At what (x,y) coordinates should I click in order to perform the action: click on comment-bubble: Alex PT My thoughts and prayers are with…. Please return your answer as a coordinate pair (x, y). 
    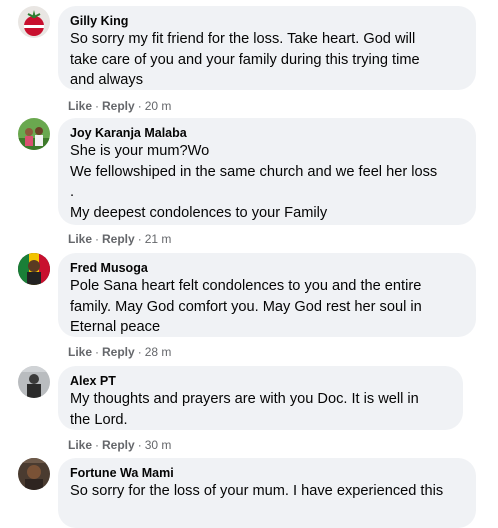
    Looking at the image, I should click on (260, 398).